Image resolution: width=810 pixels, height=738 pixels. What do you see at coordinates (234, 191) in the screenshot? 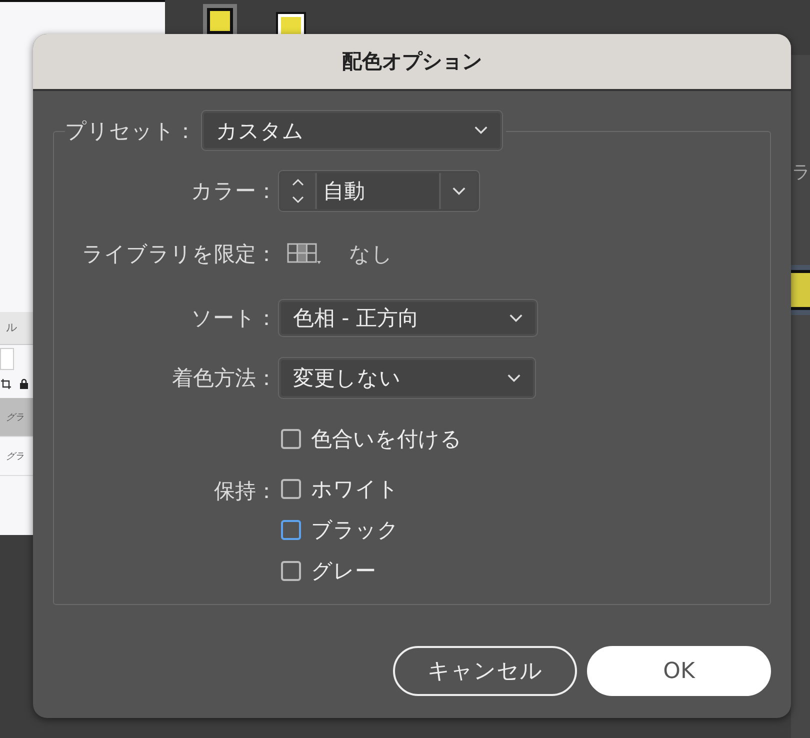
I see `field-label: カラー：` at bounding box center [234, 191].